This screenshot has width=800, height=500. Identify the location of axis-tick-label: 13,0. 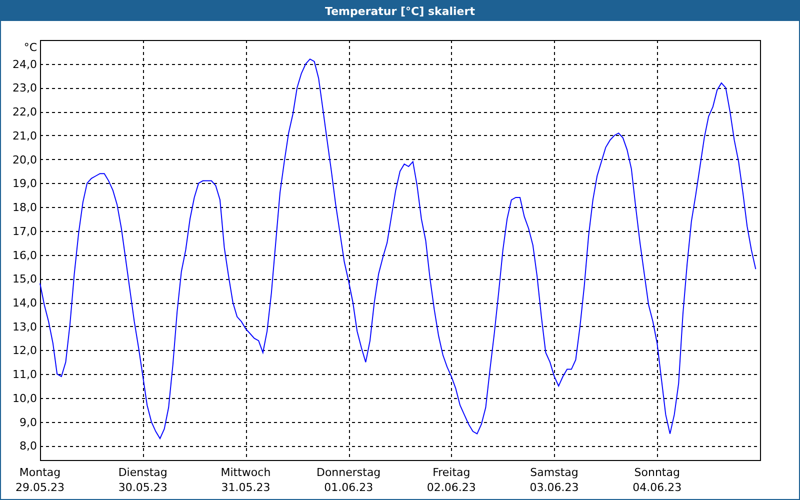
(24, 327).